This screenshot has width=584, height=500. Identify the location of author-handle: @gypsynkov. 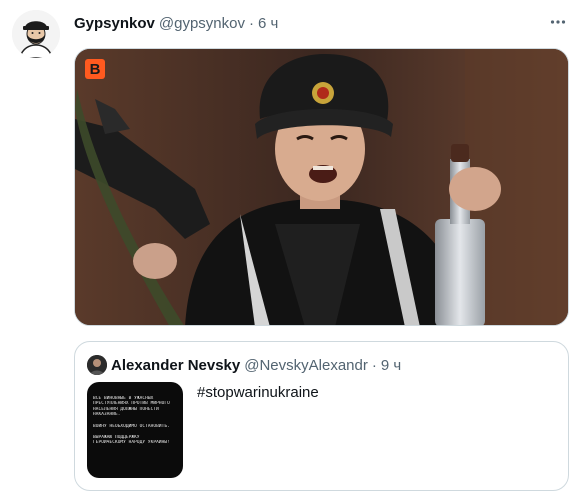
(202, 23).